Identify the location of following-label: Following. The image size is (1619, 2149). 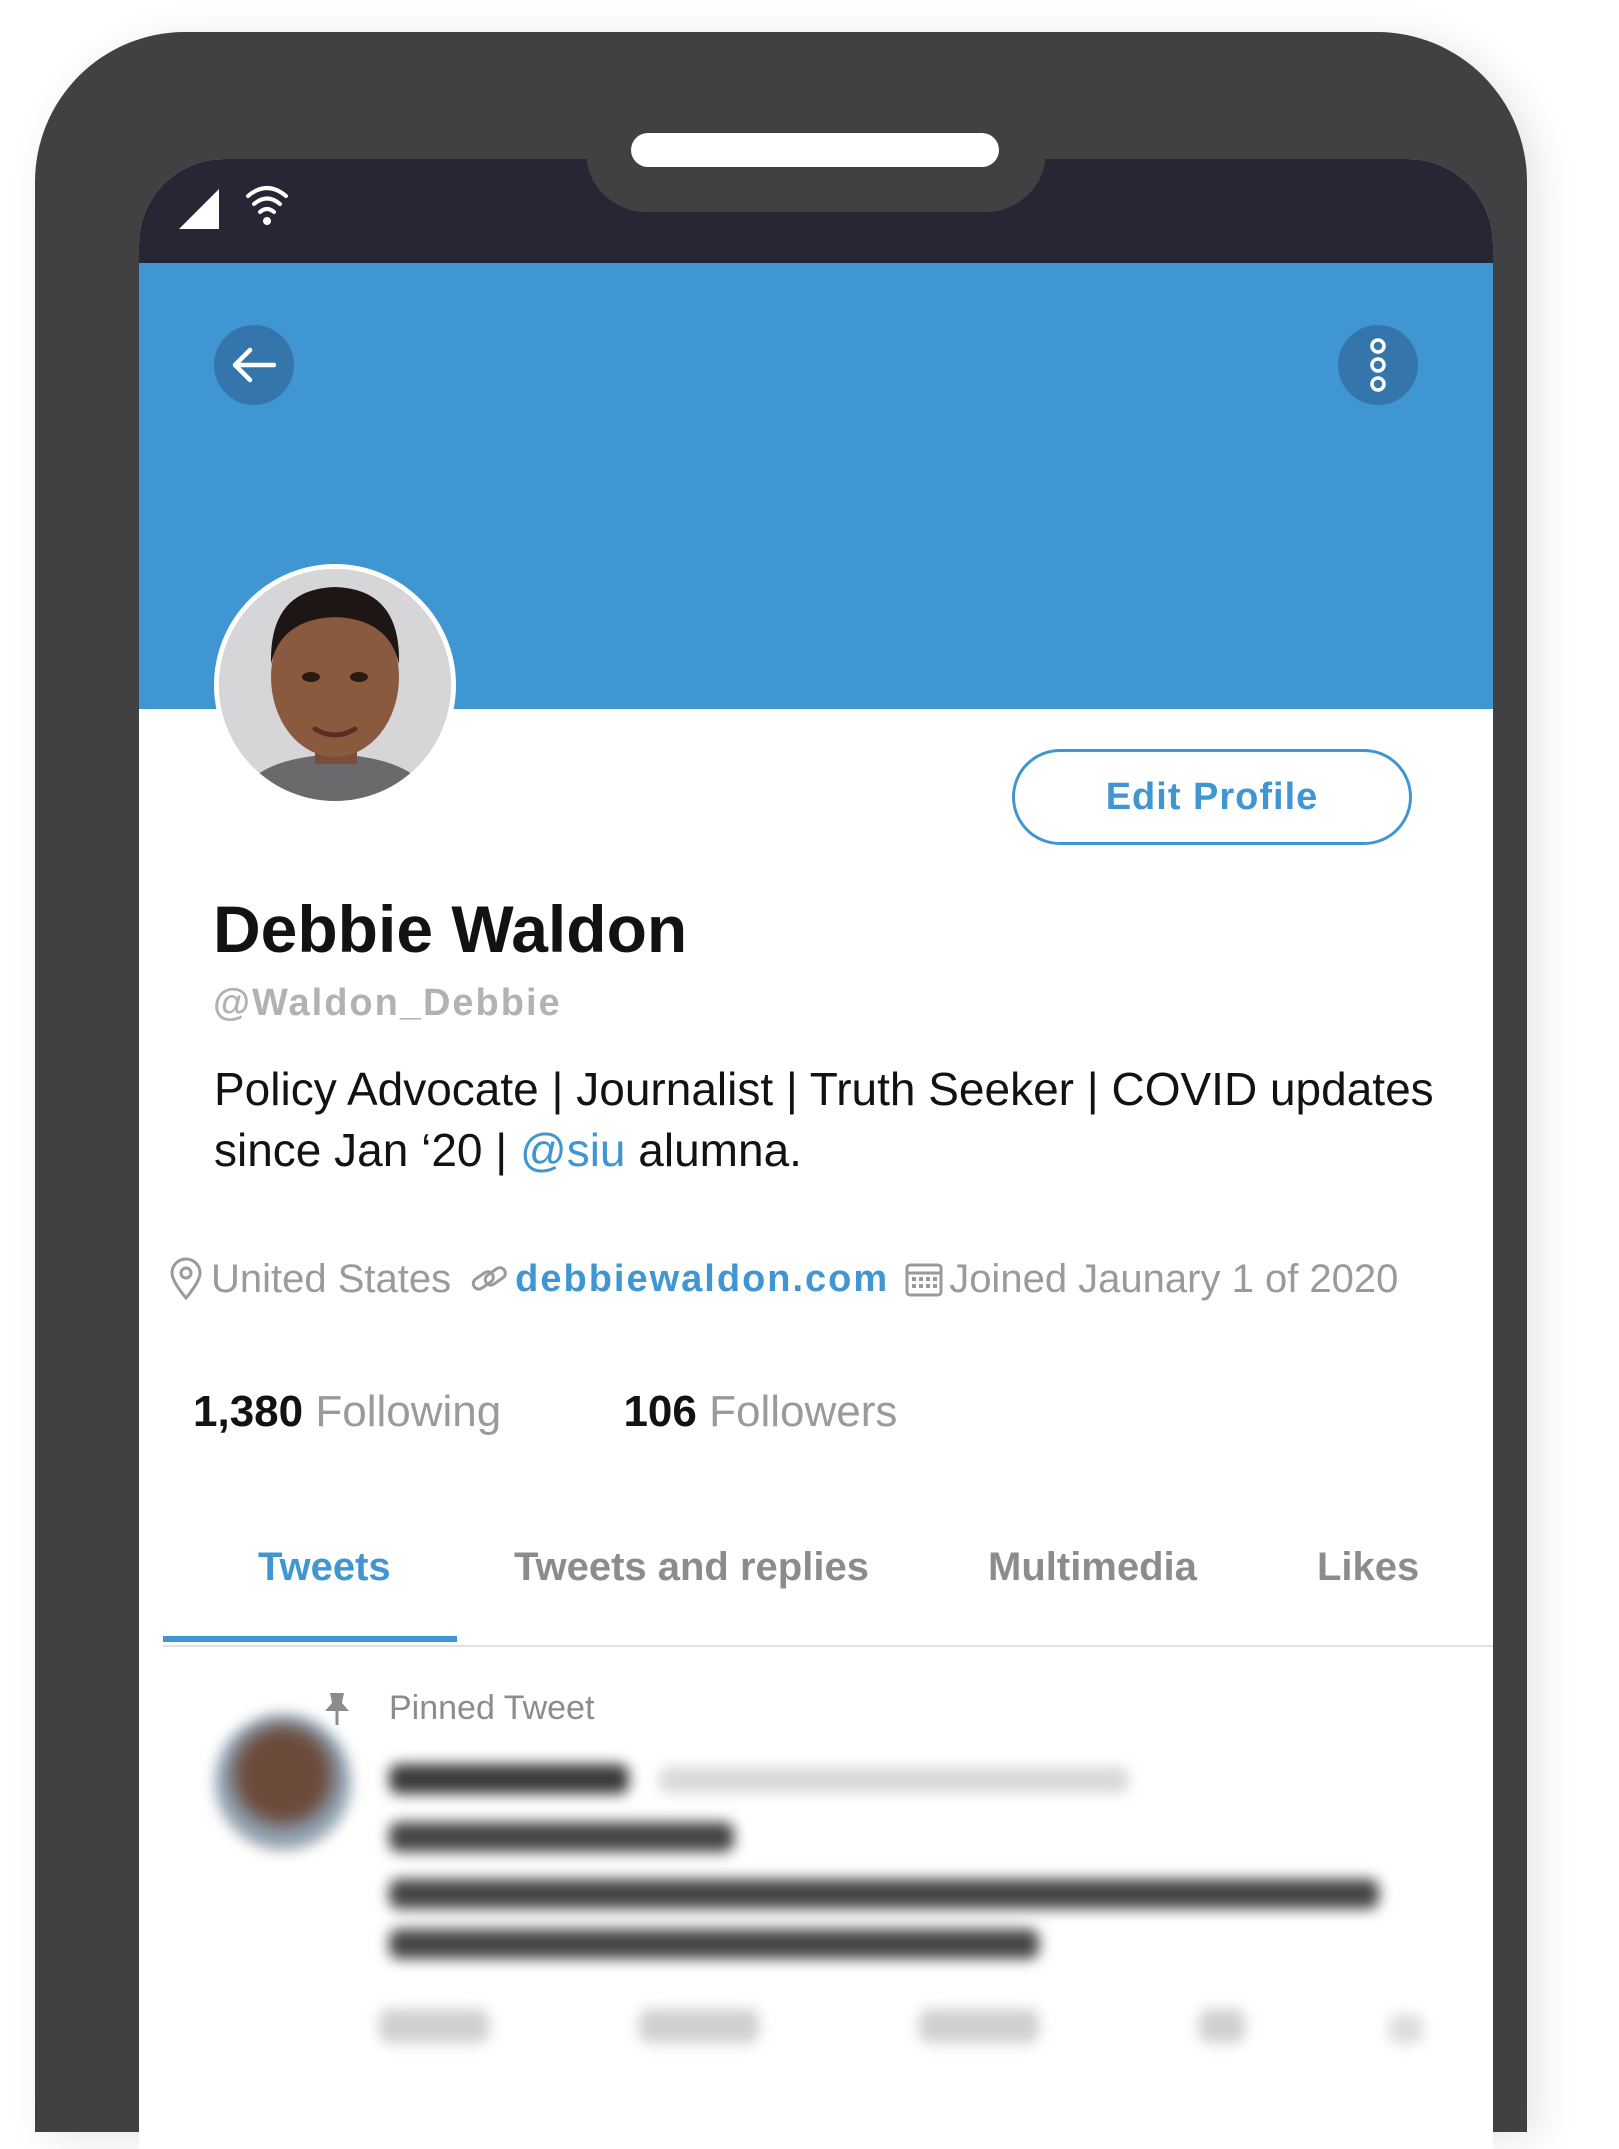
(408, 1411).